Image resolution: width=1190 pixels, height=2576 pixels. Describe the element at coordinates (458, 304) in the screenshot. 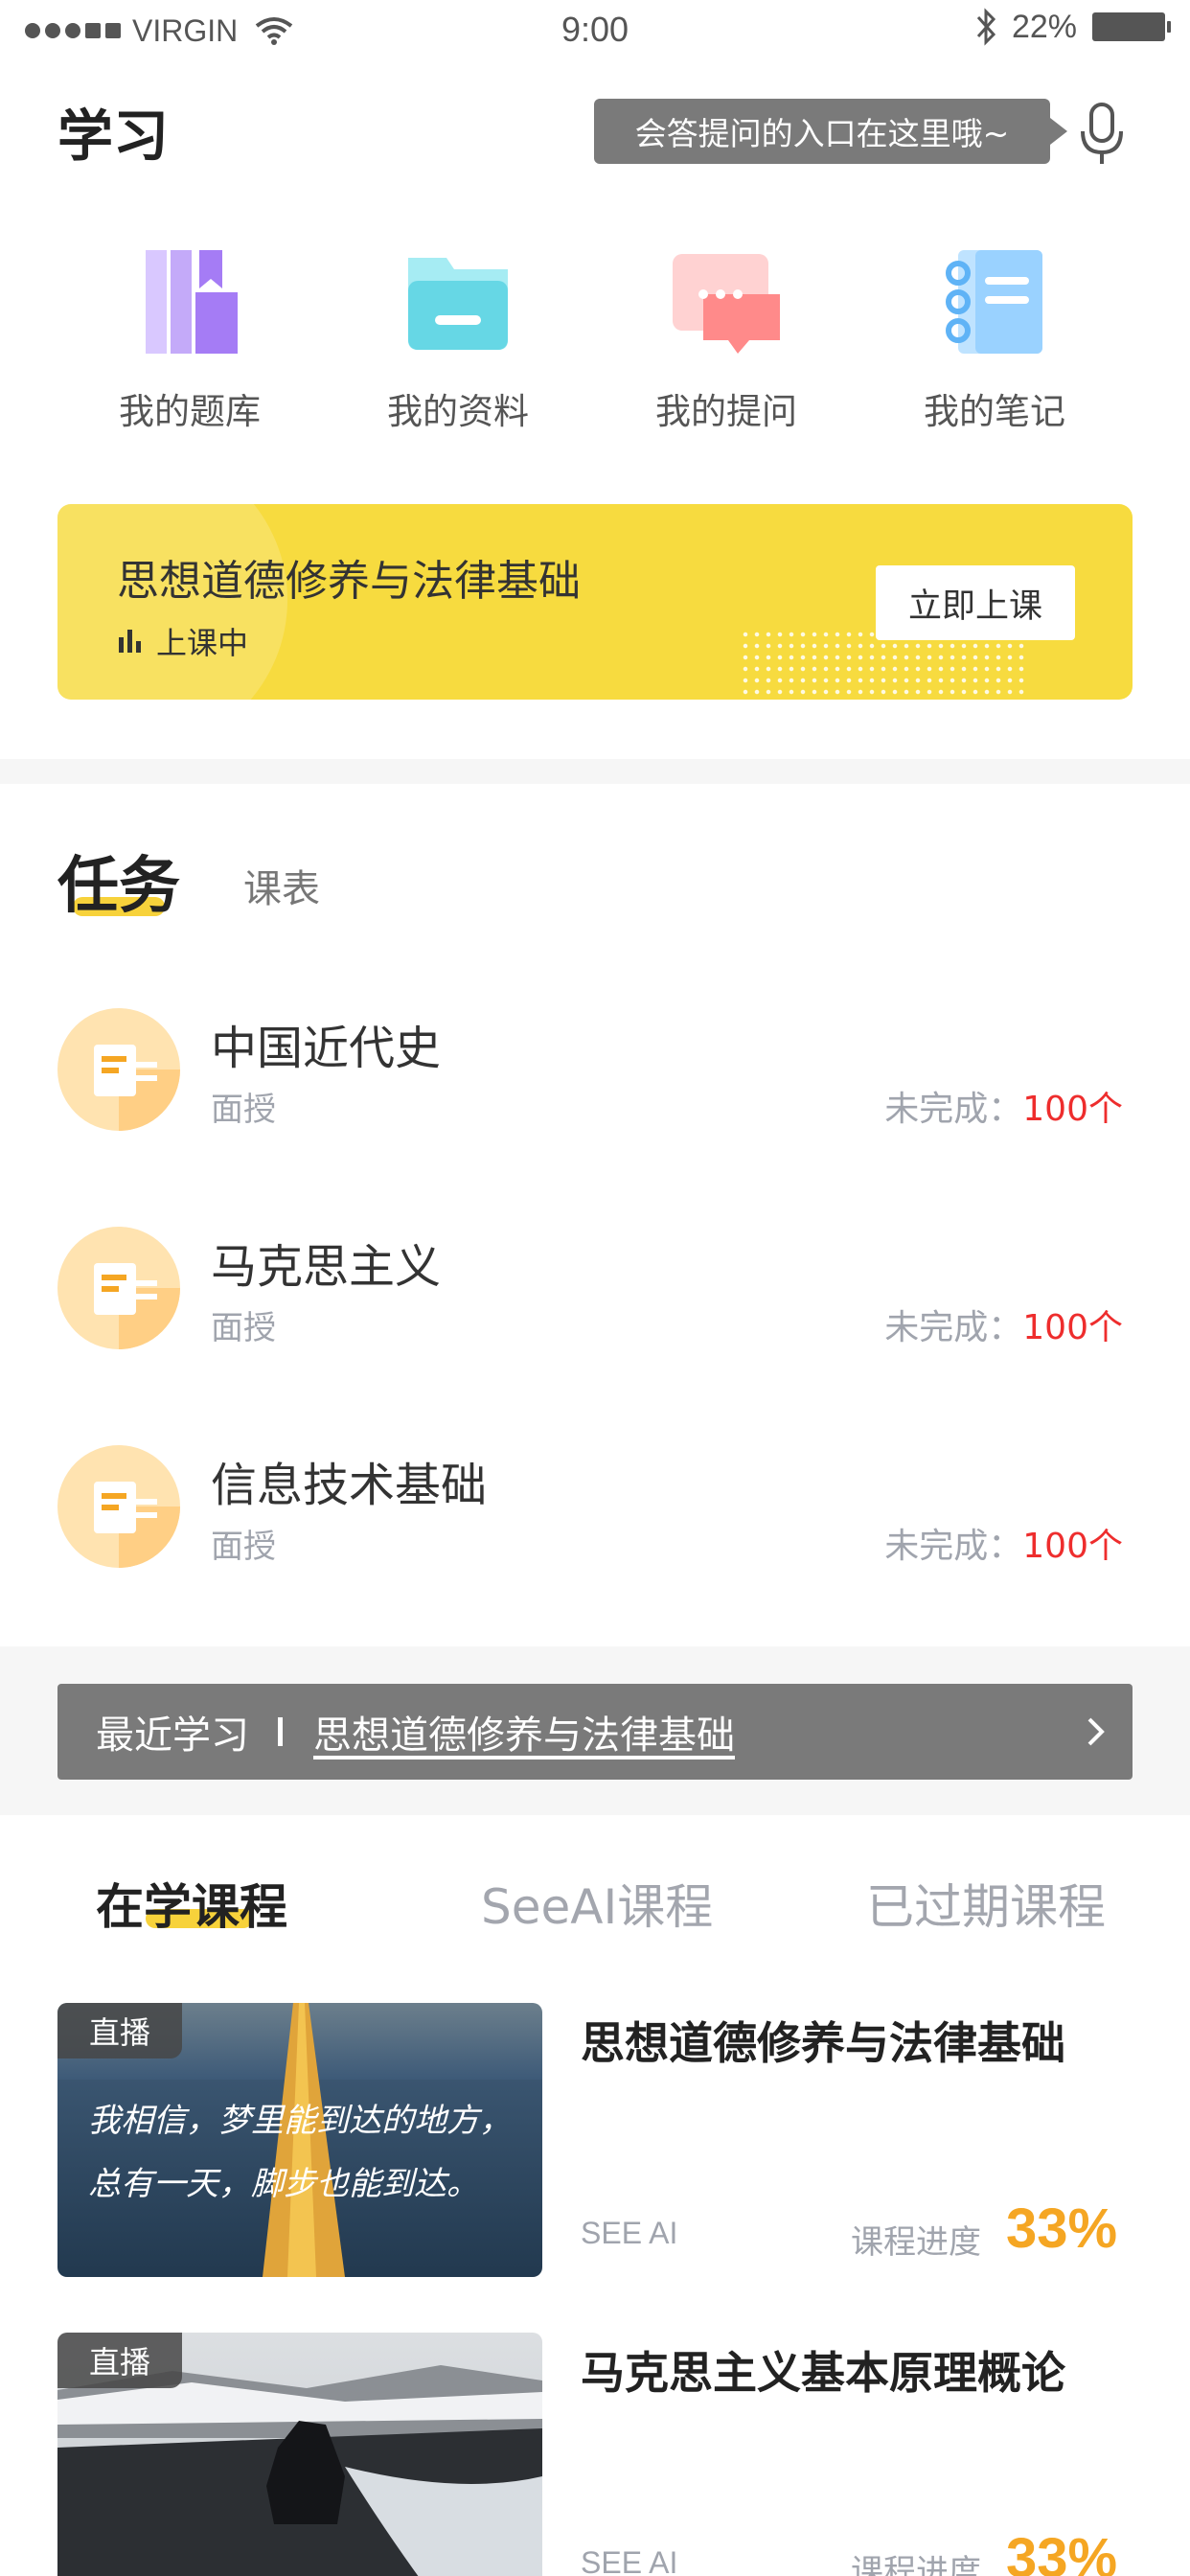

I see `folder-icon` at that location.